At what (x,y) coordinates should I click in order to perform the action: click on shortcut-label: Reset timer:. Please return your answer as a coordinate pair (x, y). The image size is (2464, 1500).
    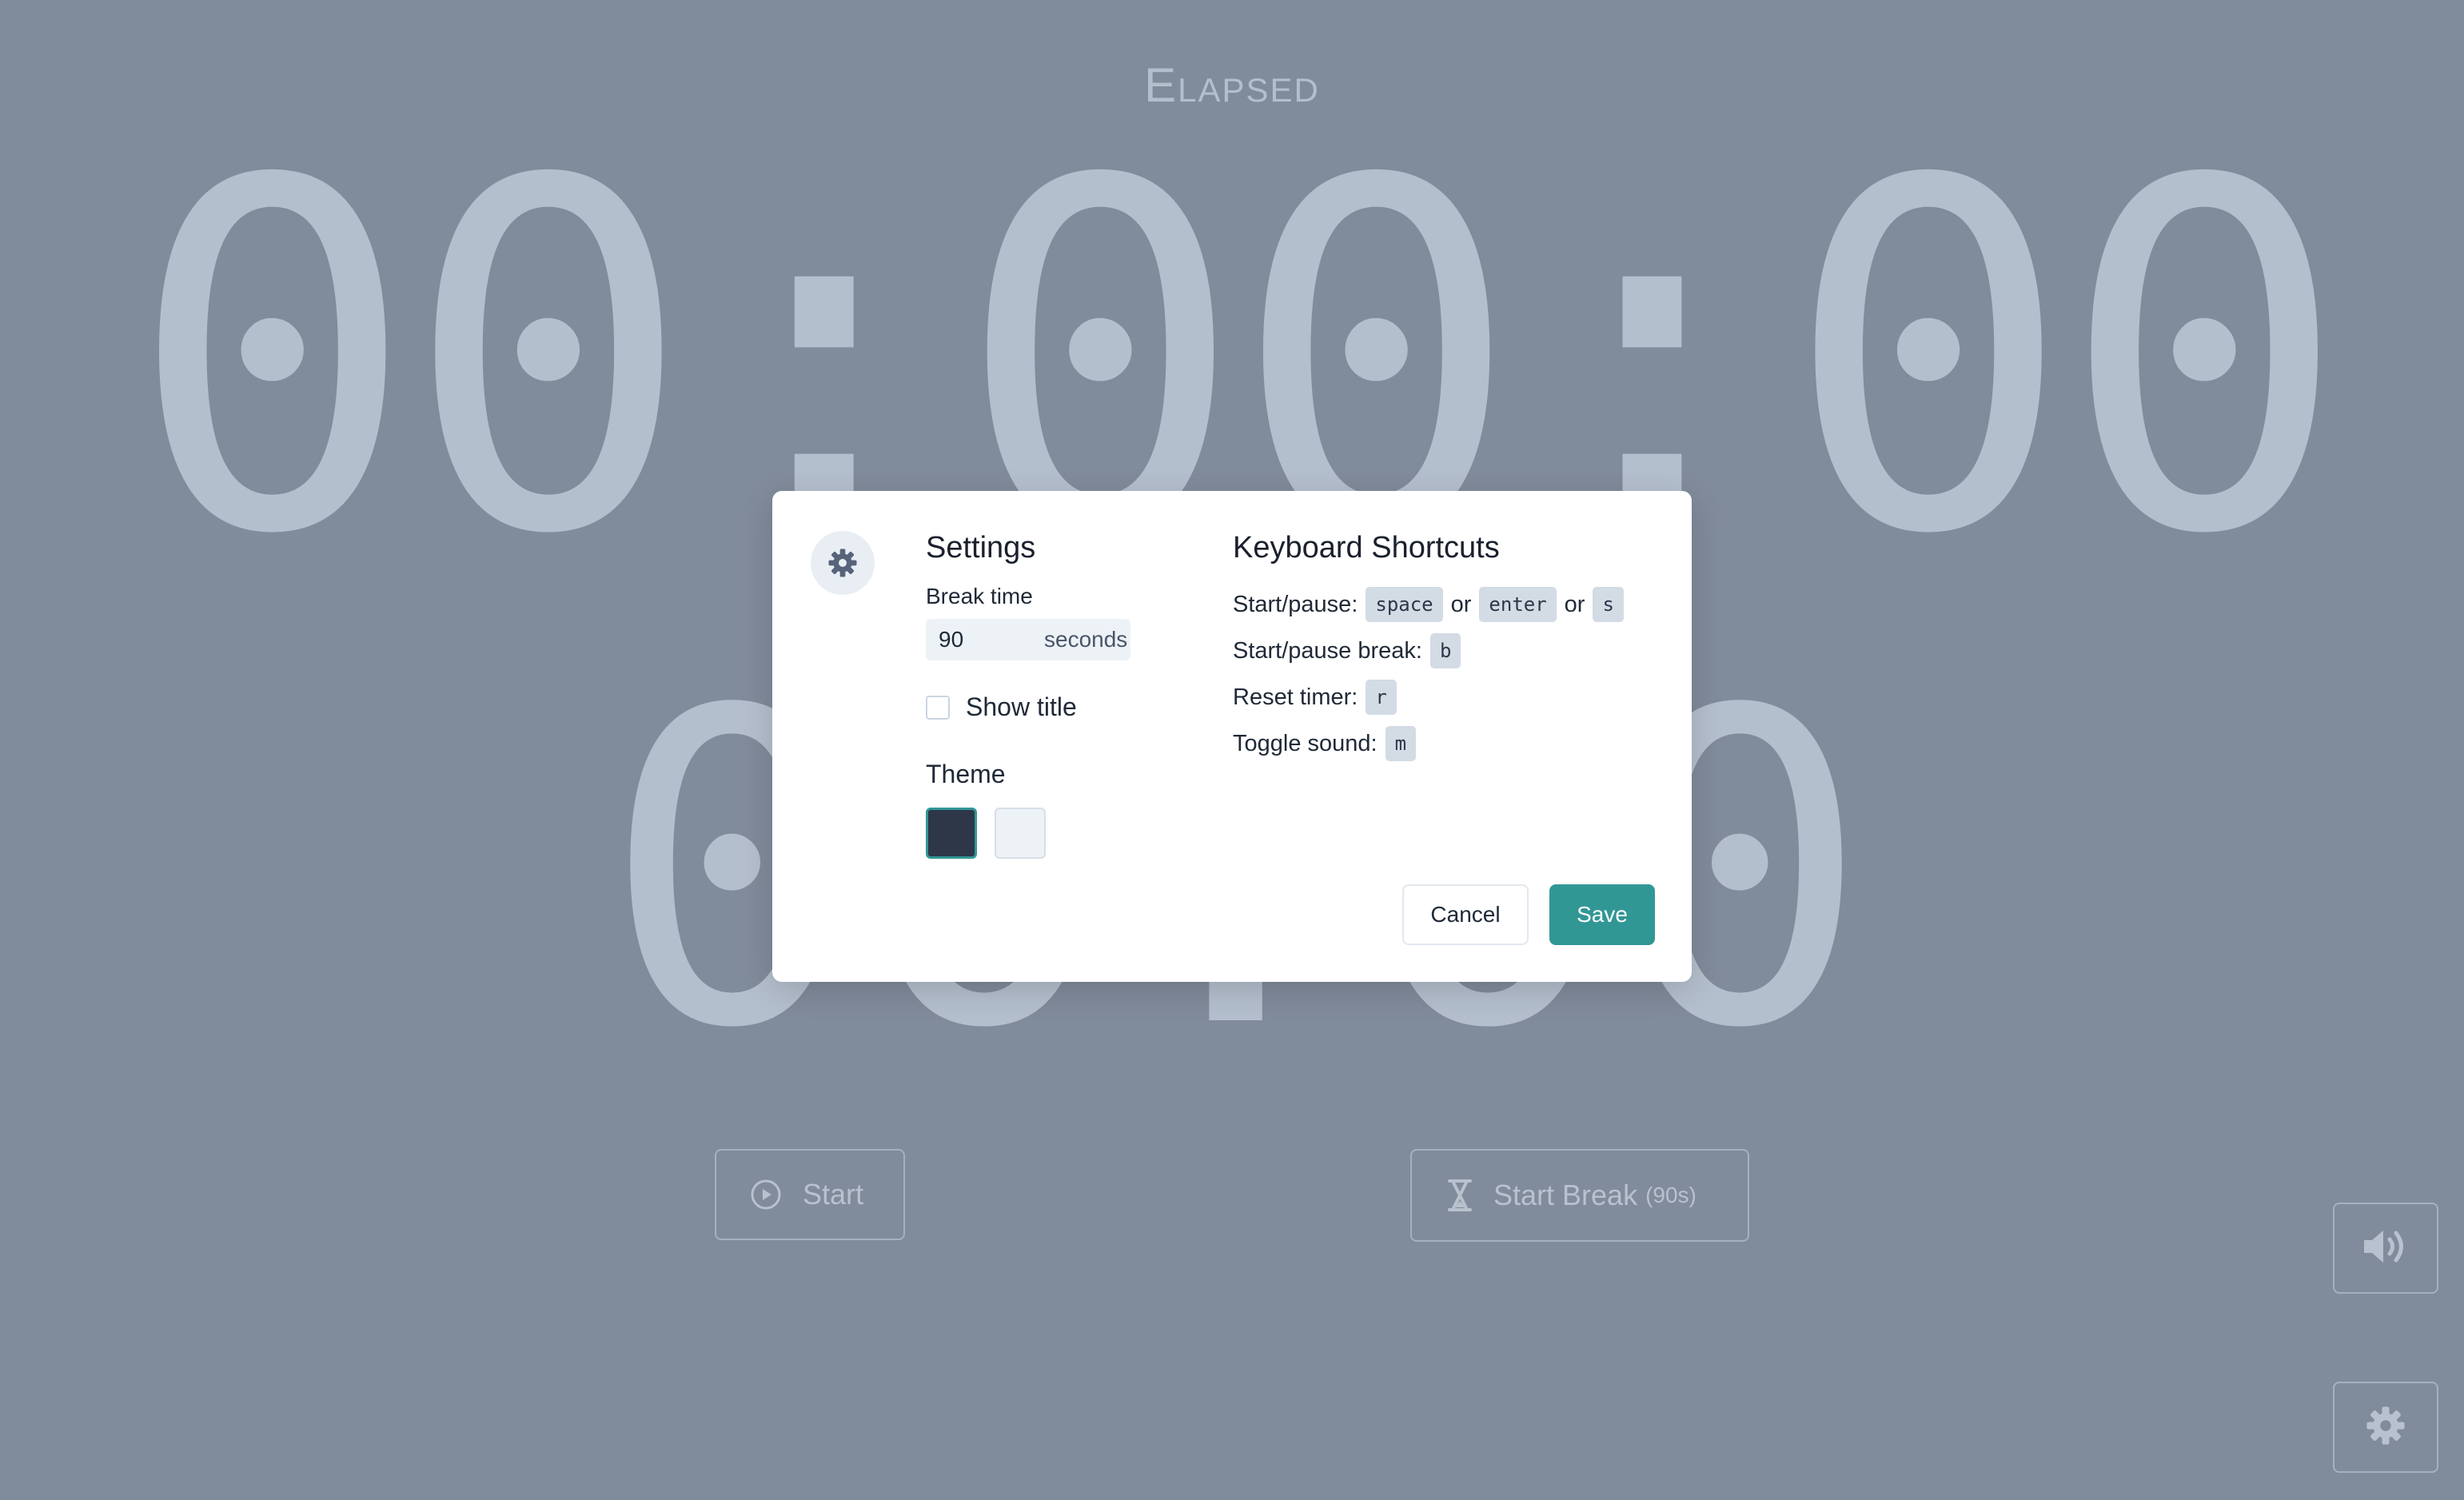
    Looking at the image, I should click on (1295, 697).